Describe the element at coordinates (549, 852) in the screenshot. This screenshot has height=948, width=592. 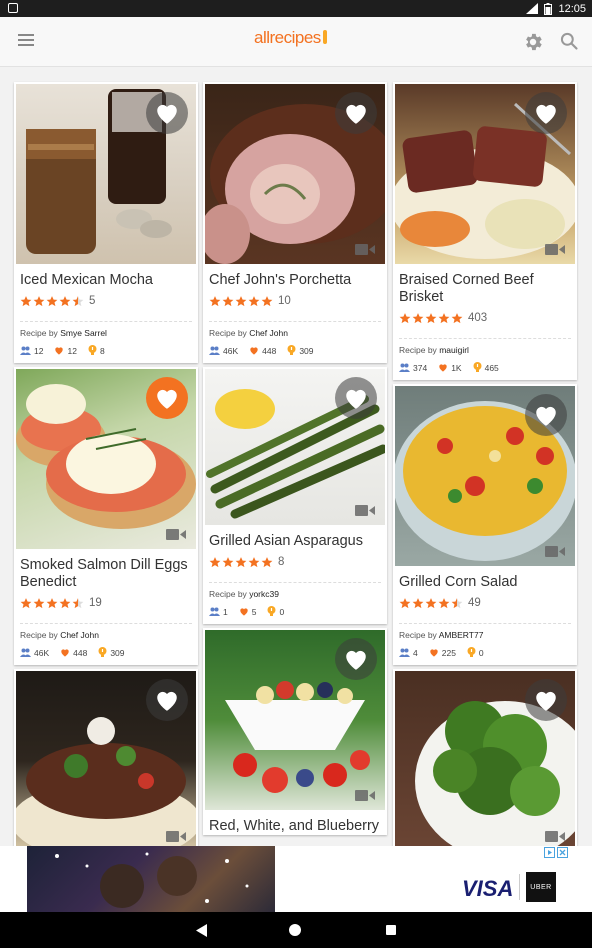
I see `ad-info-icon` at that location.